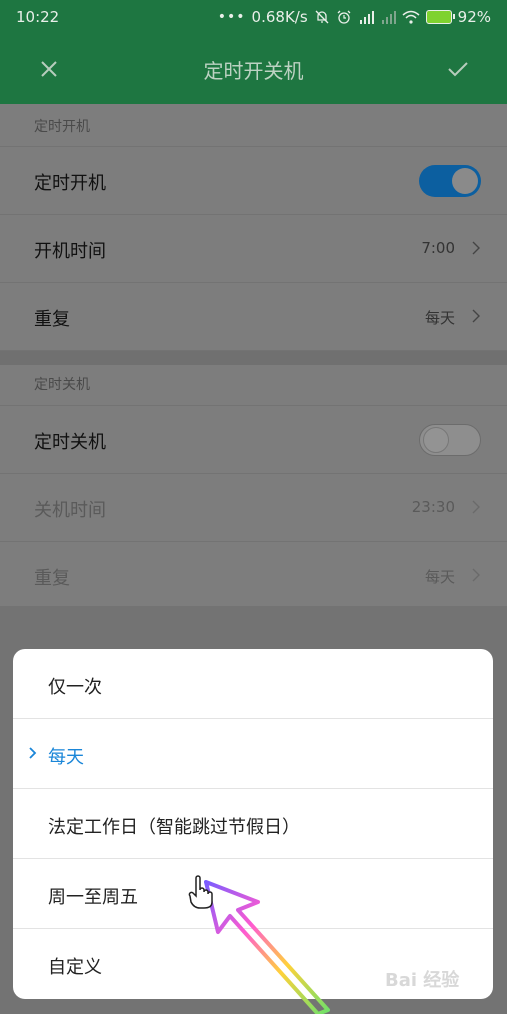 The height and width of the screenshot is (1014, 507). Describe the element at coordinates (253, 316) in the screenshot. I see `power-on-repeat-row: 重复 每天` at that location.